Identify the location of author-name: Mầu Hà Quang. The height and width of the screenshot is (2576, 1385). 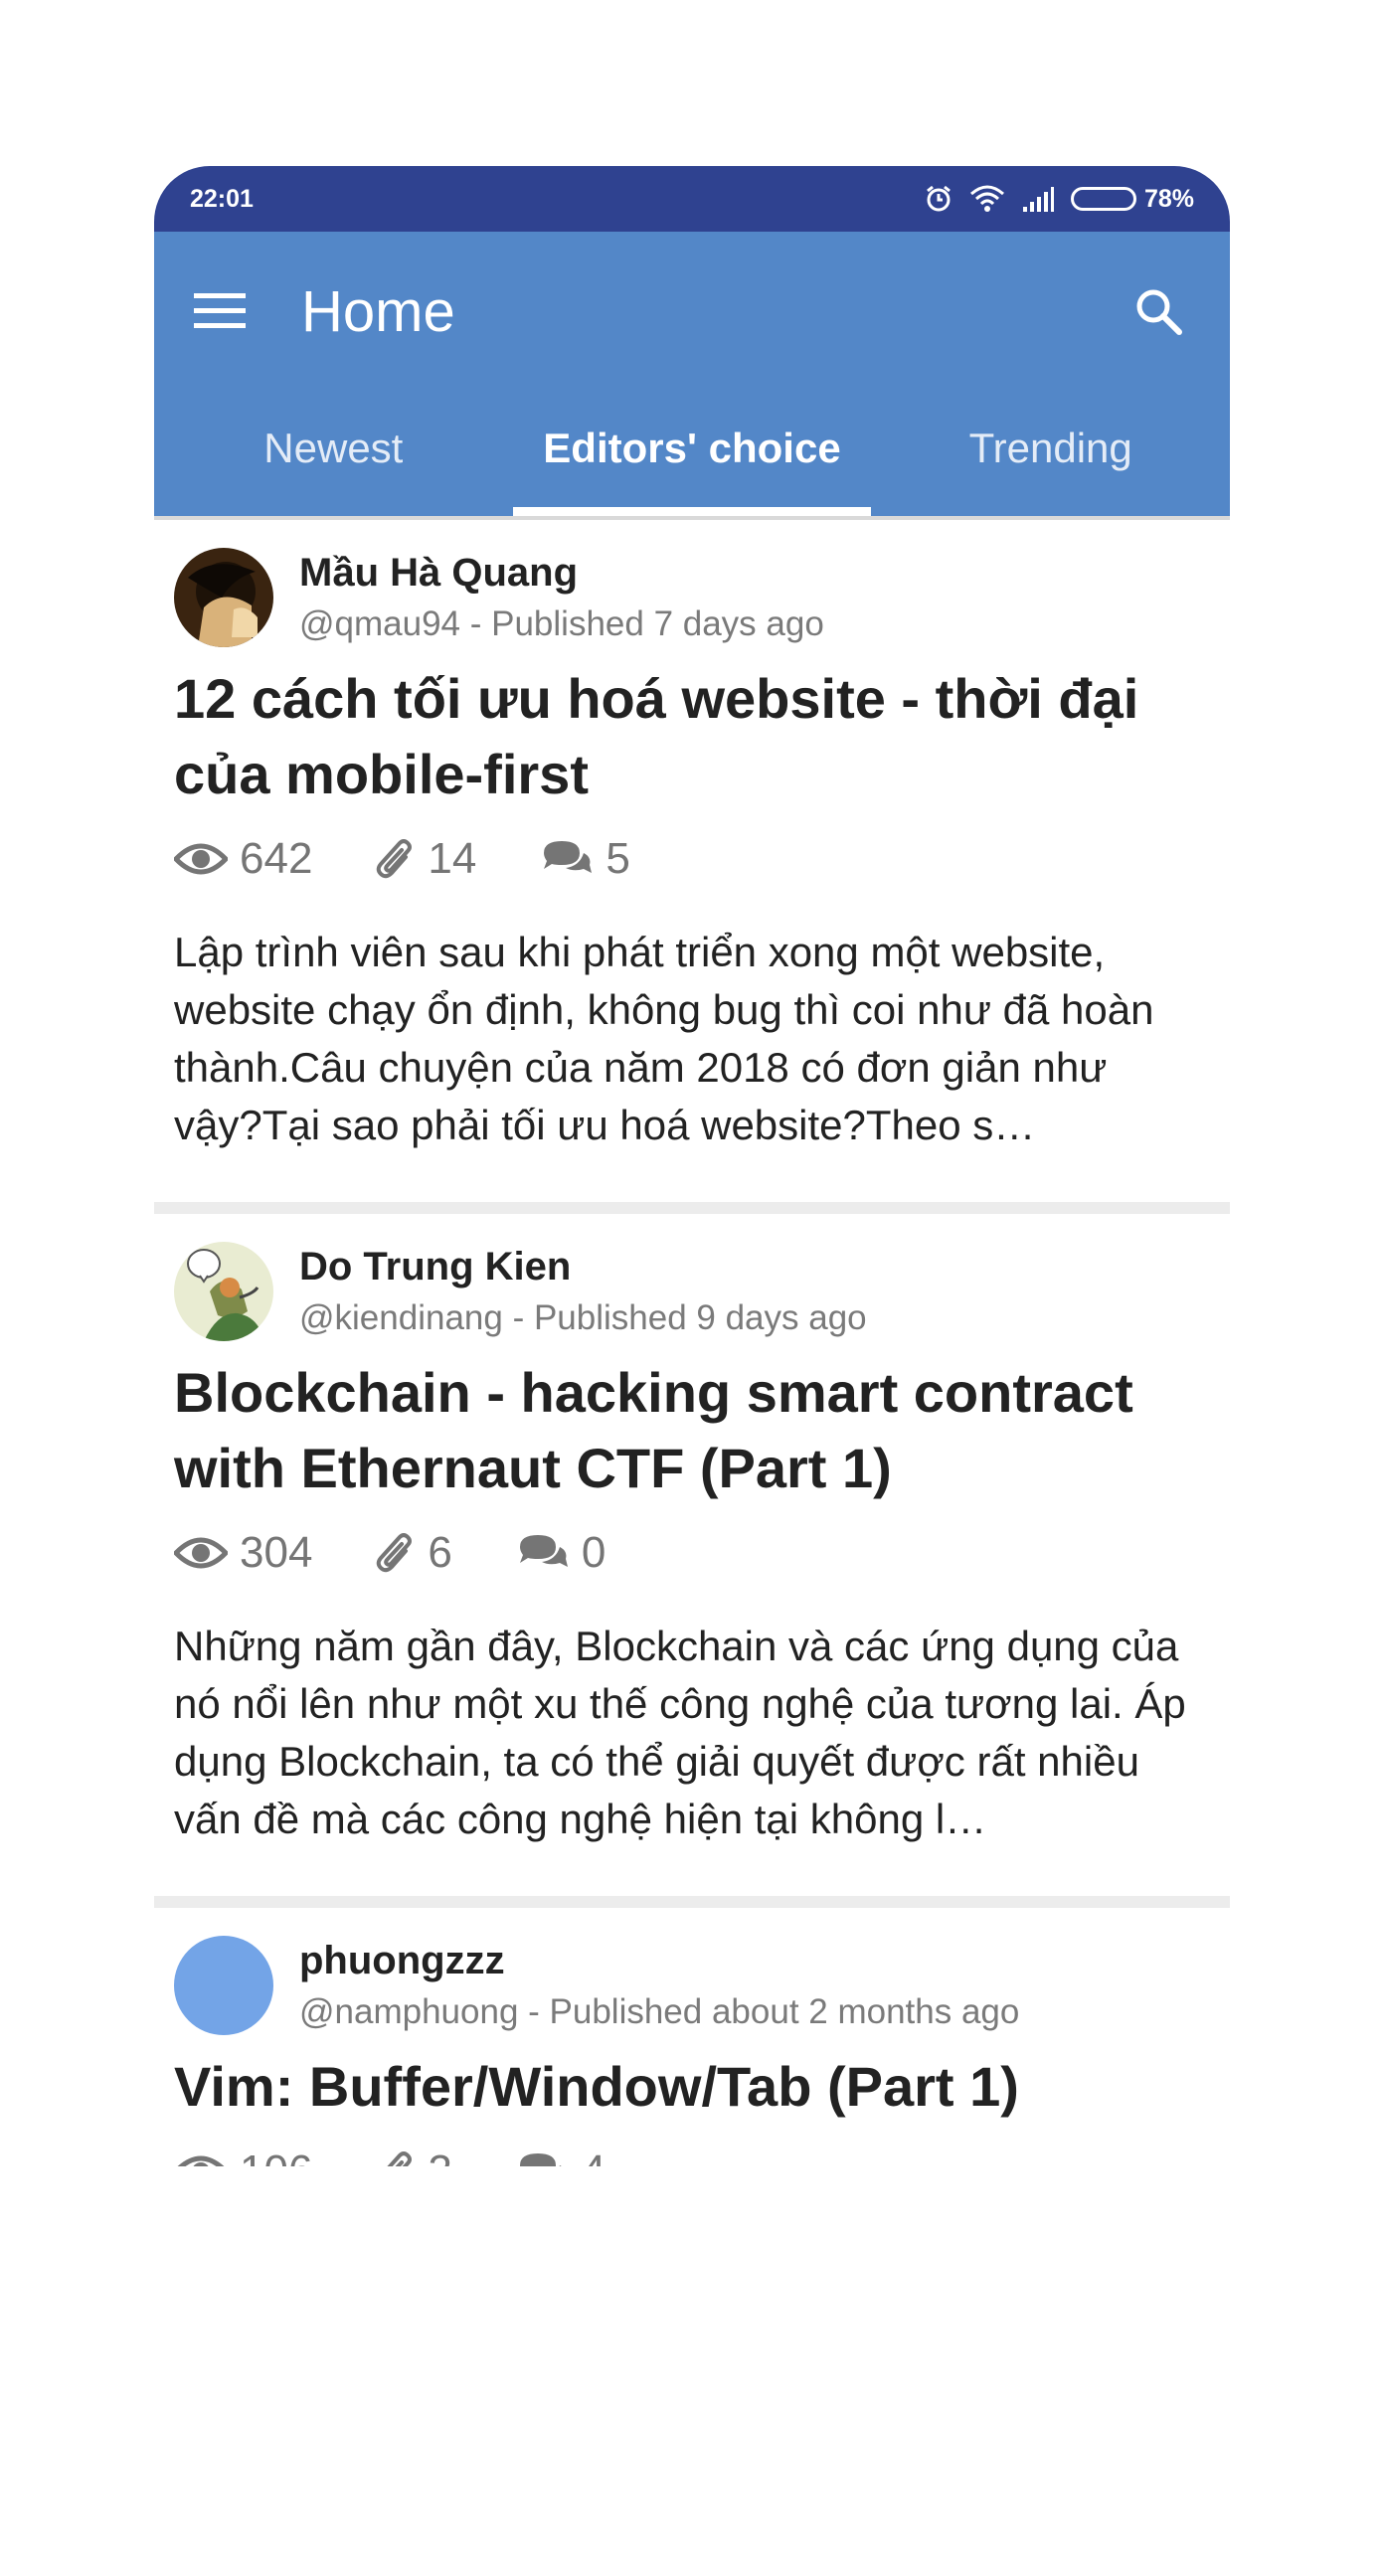
(562, 573).